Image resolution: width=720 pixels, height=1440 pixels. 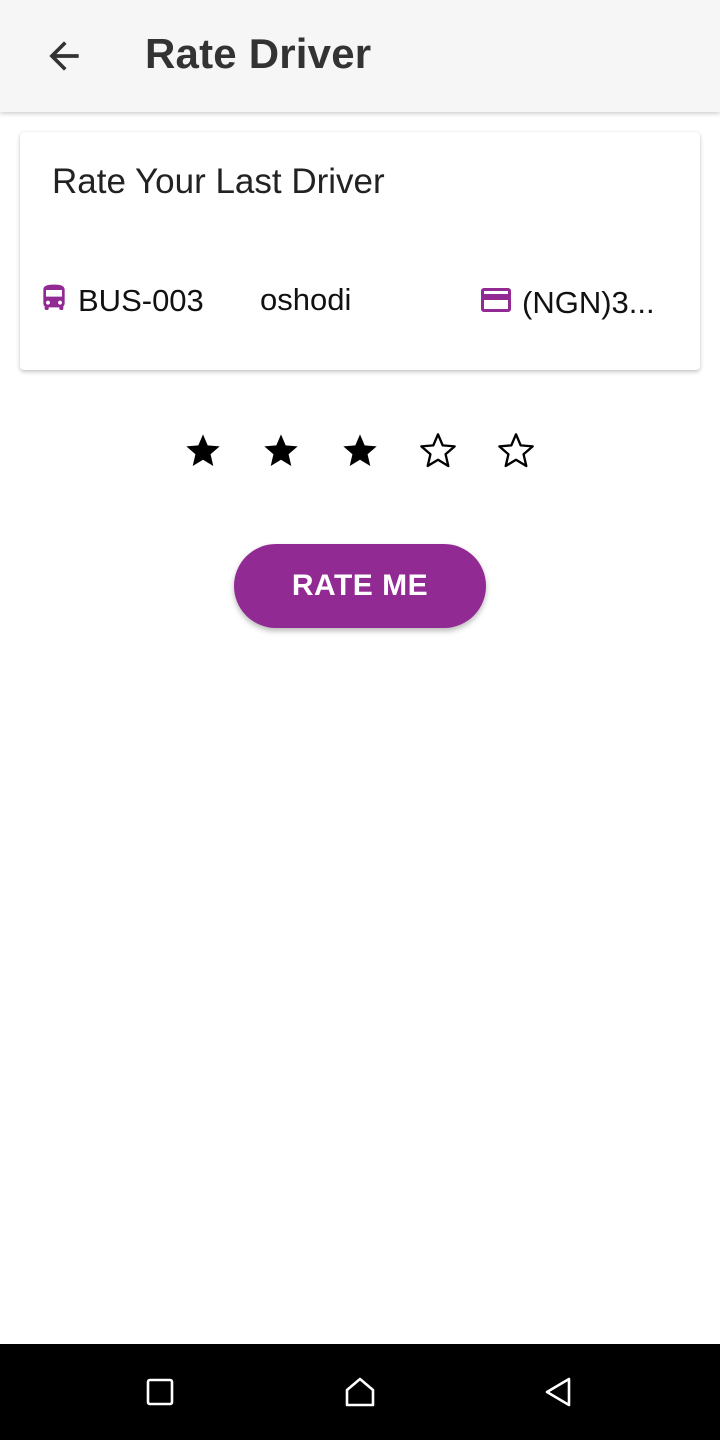 I want to click on triangle-back-icon, so click(x=558, y=1392).